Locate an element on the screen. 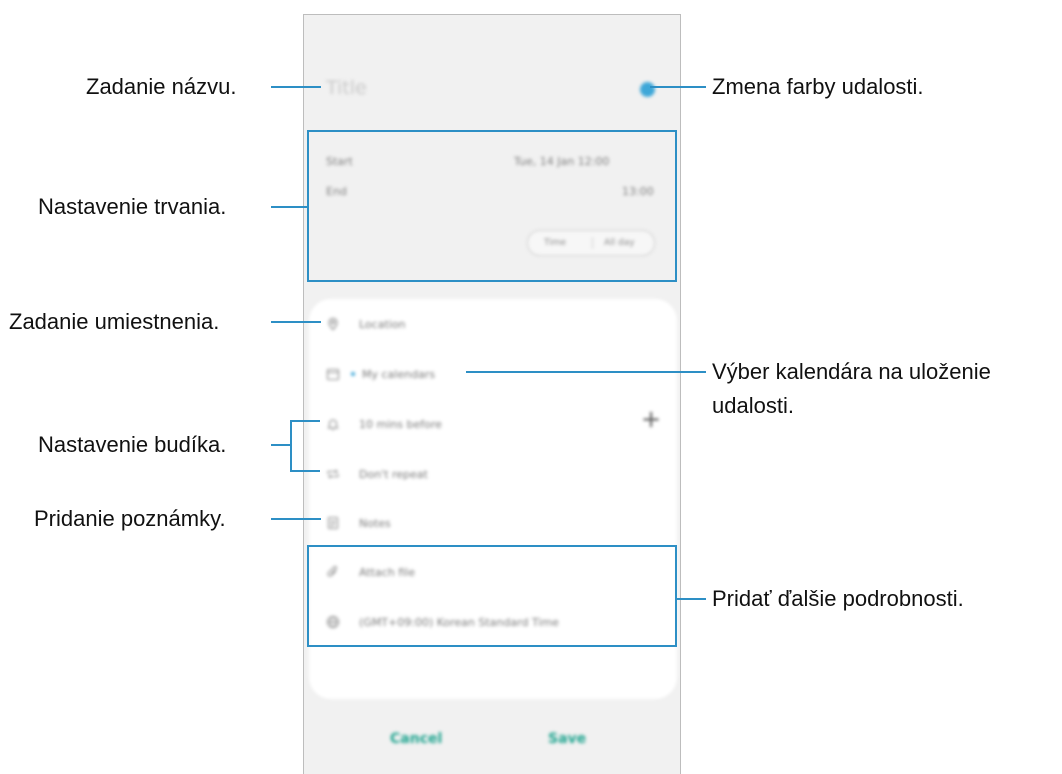 This screenshot has width=1062, height=774. calendar-callout-line1: Výber kalendára na uloženie is located at coordinates (851, 371).